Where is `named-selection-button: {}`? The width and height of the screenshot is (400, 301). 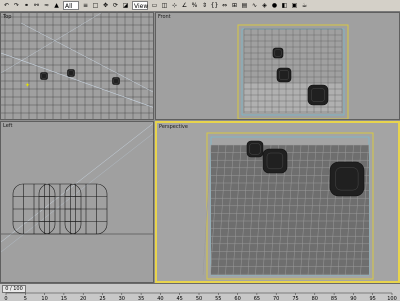
named-selection-button: {} is located at coordinates (214, 5).